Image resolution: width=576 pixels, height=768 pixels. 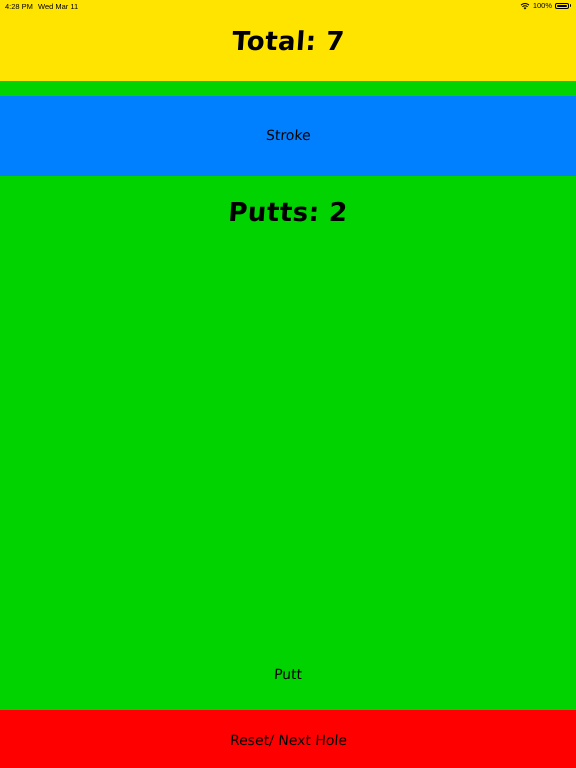 I want to click on status-time: 4:28 PM, so click(x=19, y=6).